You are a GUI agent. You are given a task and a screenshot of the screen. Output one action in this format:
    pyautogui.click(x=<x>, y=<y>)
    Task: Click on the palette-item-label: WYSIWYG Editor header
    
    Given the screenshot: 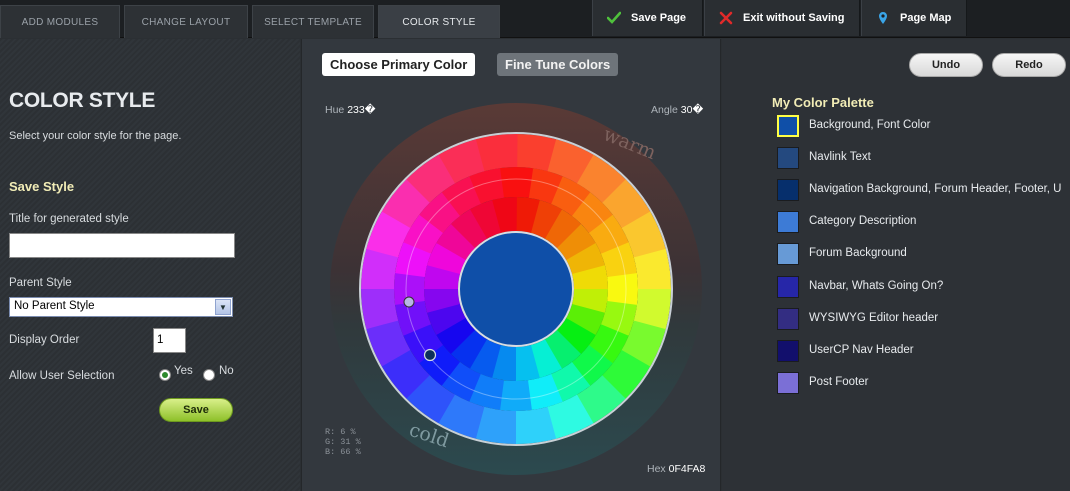 What is the action you would take?
    pyautogui.click(x=874, y=318)
    